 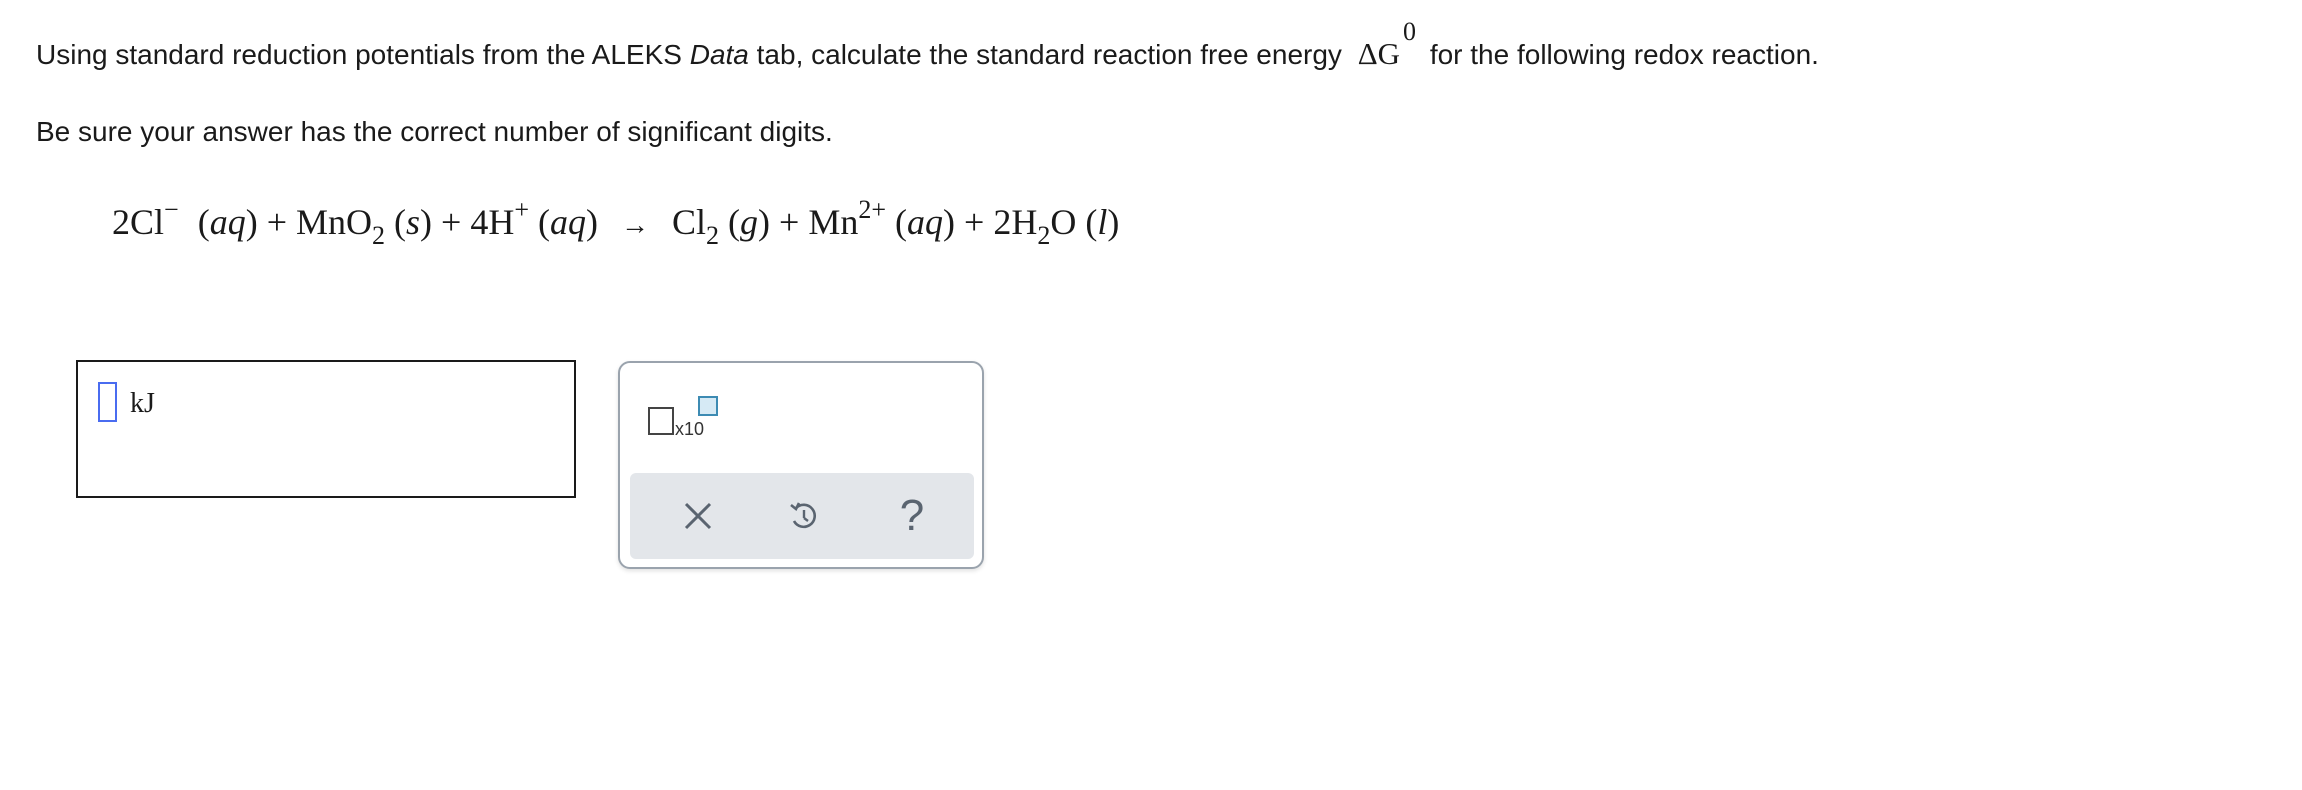 What do you see at coordinates (912, 516) in the screenshot?
I see `help-button: ?` at bounding box center [912, 516].